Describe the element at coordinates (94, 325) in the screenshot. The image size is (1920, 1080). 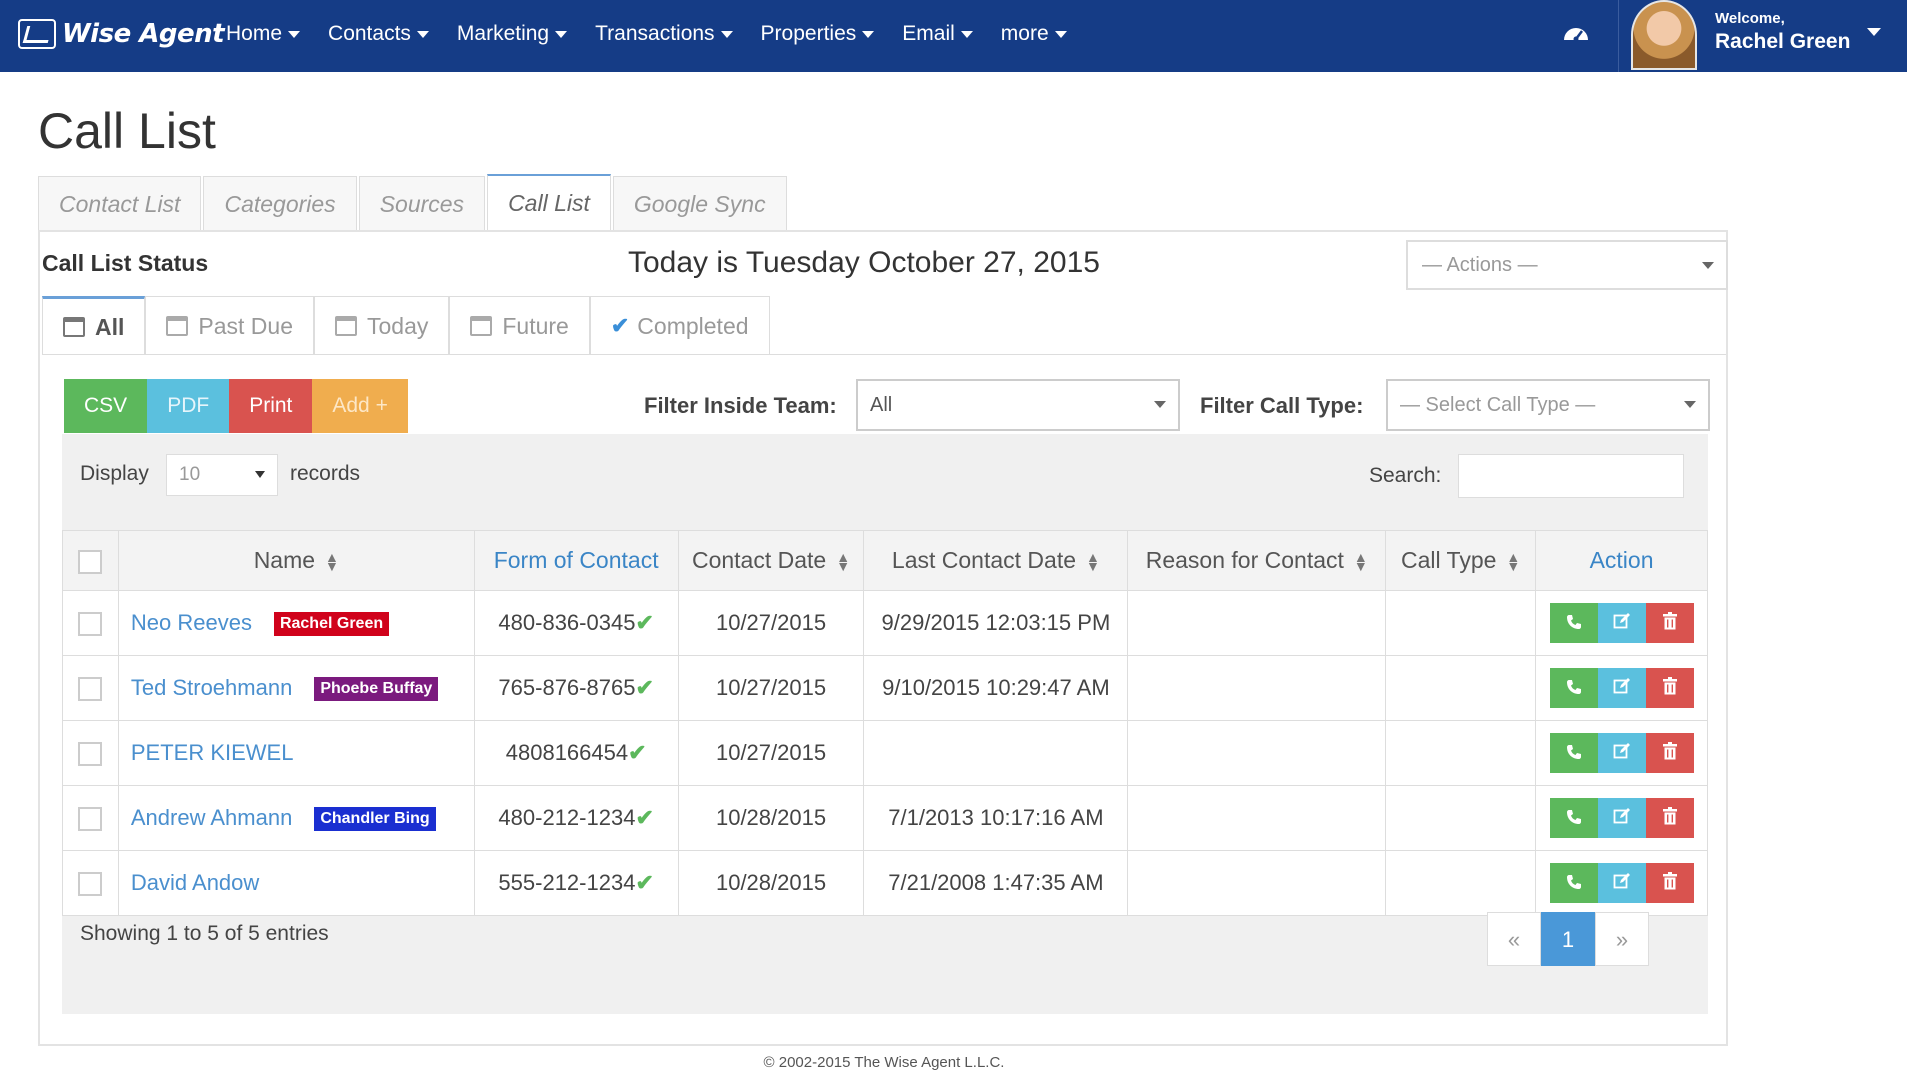
I see `filter-tab-all: All` at that location.